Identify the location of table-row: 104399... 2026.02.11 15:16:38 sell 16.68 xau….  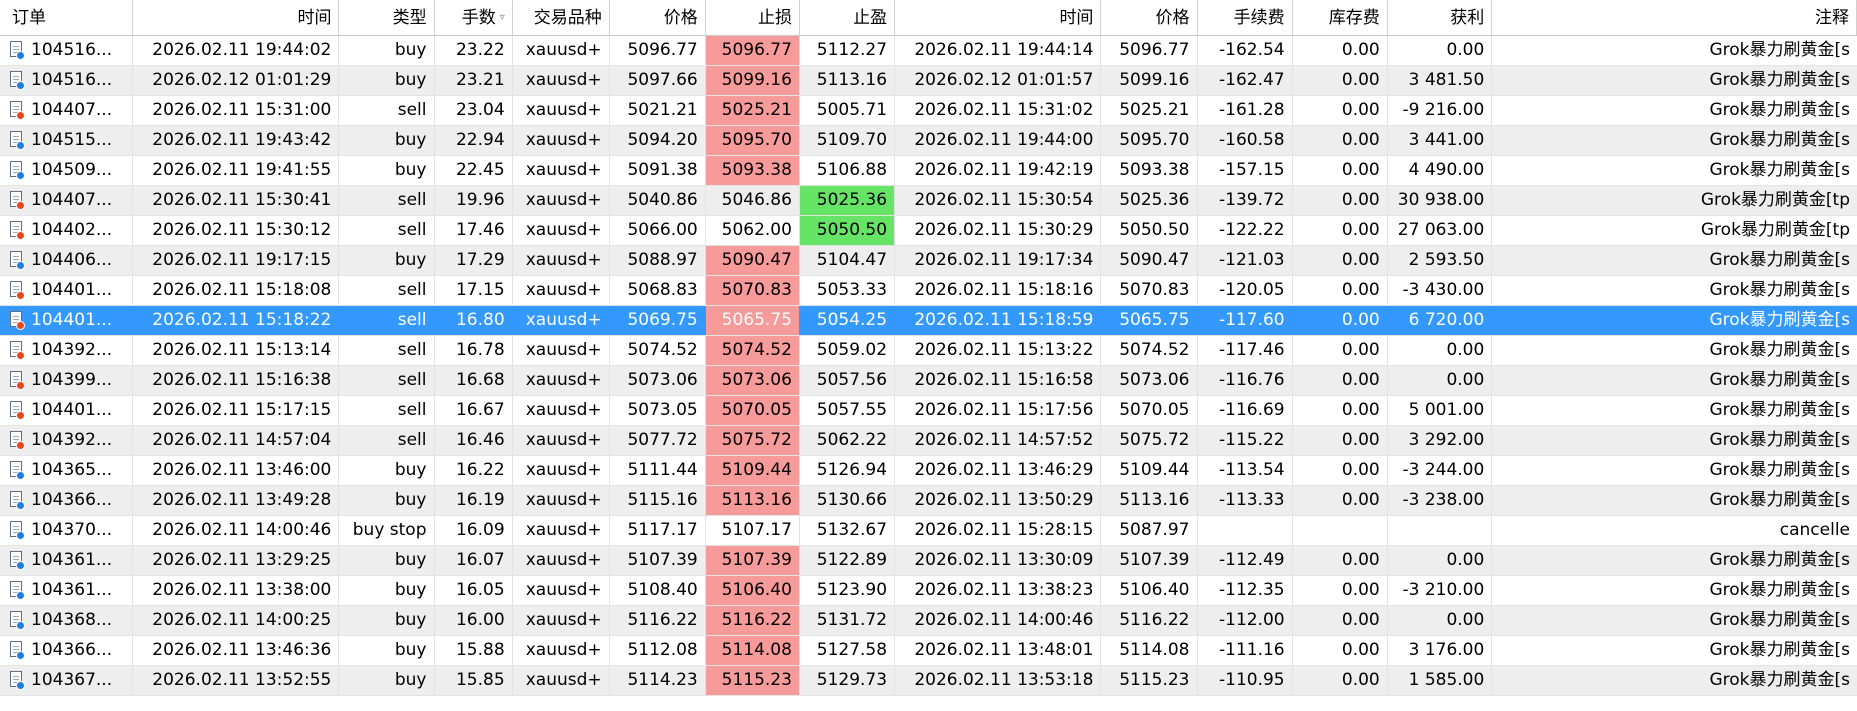
(928, 381).